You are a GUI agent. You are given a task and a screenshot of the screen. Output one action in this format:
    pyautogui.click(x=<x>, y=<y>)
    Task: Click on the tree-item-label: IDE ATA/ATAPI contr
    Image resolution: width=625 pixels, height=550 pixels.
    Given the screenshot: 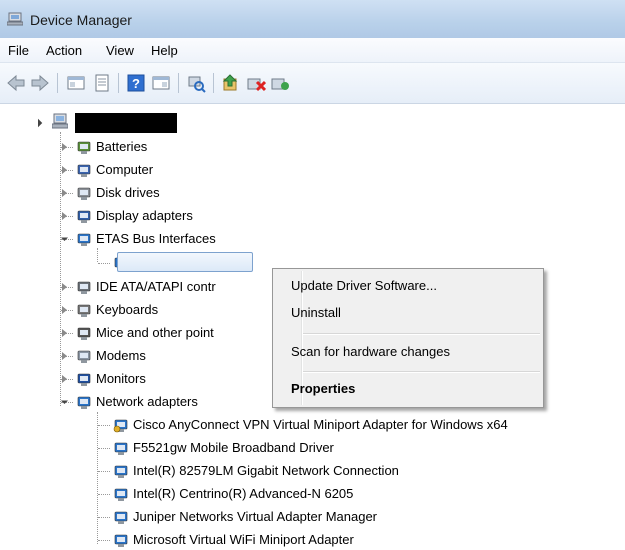 What is the action you would take?
    pyautogui.click(x=156, y=286)
    